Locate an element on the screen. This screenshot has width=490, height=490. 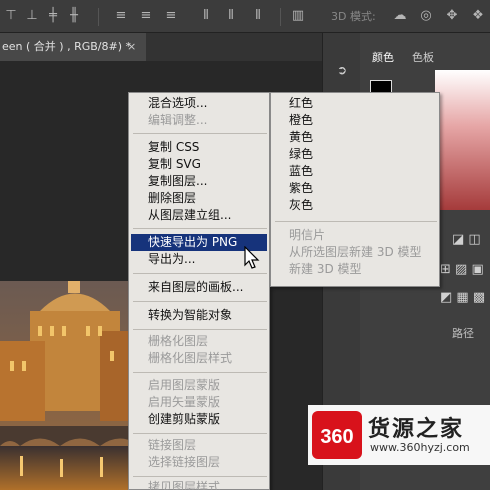
menu-item-create-clipping-mask: 创建剪贴蒙版 is located at coordinates (199, 419).